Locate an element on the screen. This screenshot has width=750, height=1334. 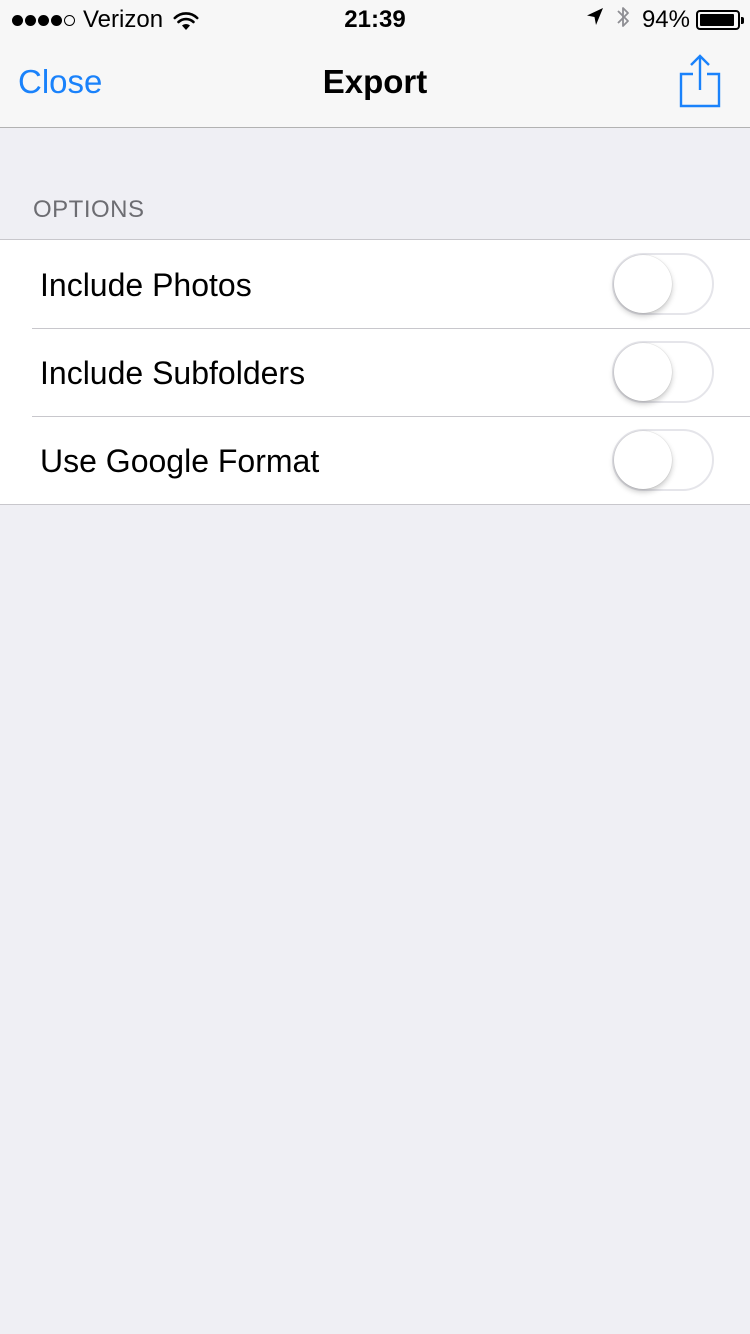
option-label: Include Subfolders is located at coordinates (173, 373).